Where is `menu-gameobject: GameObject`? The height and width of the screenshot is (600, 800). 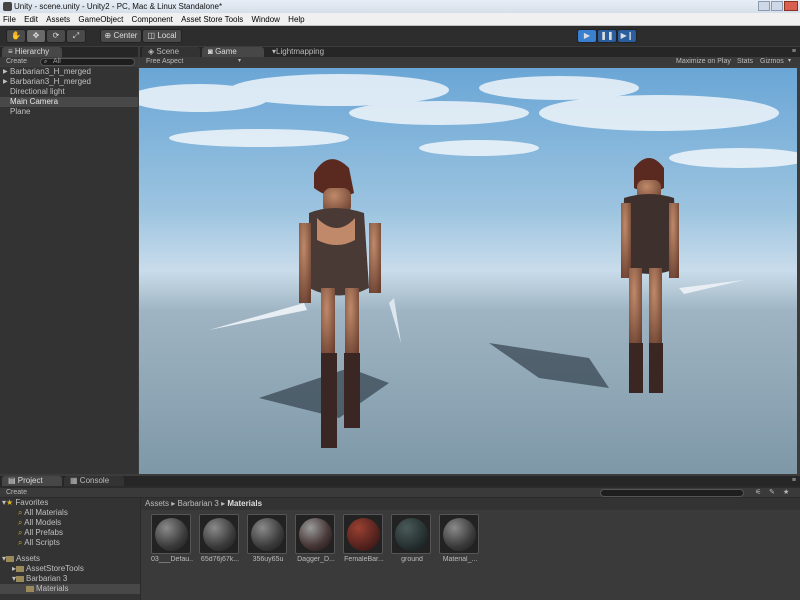
menu-gameobject: GameObject is located at coordinates (100, 19).